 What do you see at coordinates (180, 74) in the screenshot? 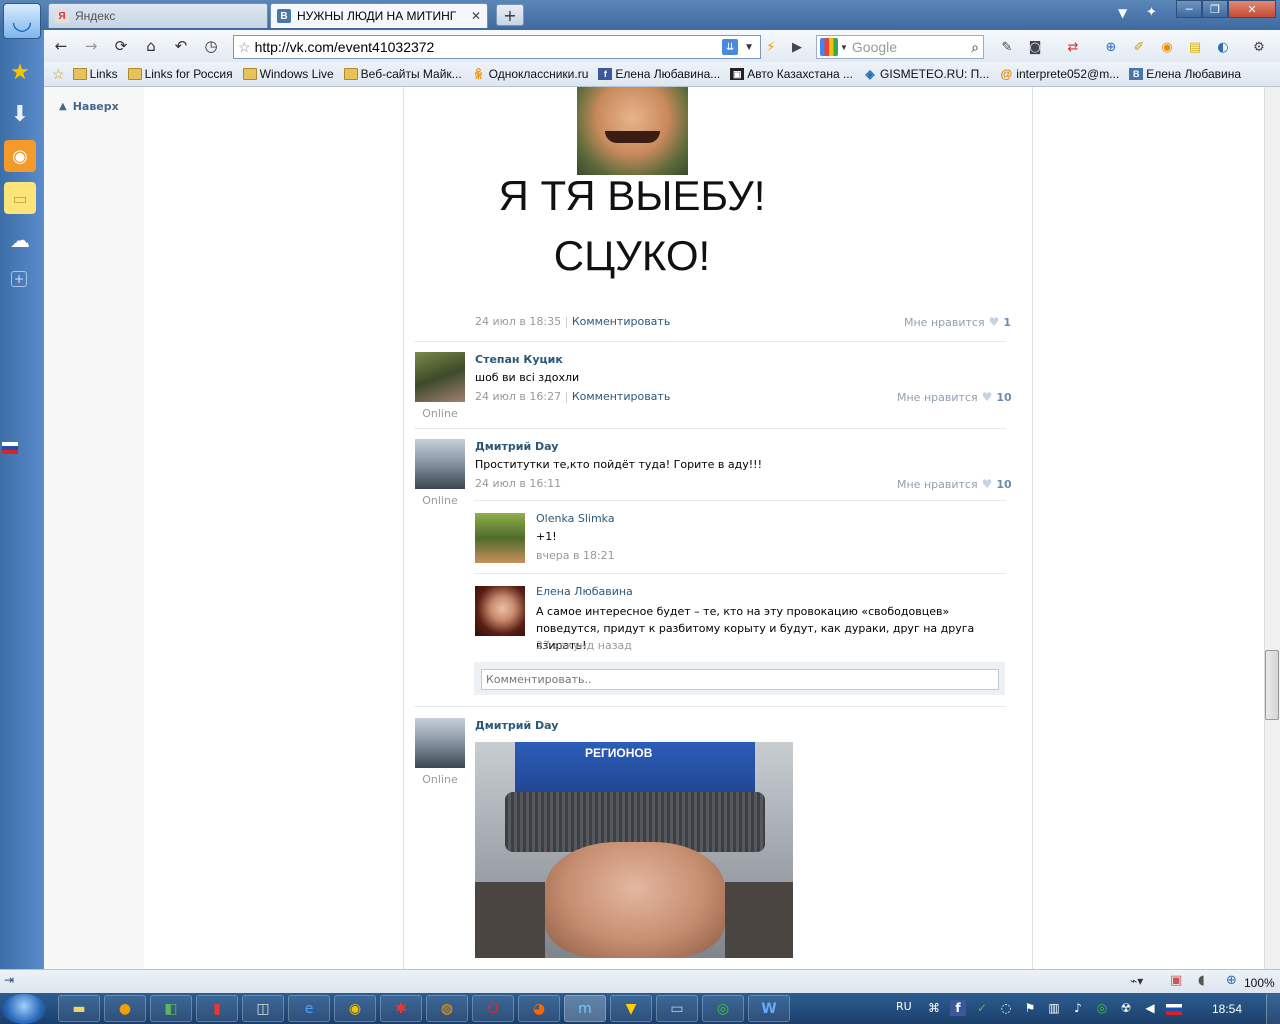
I see `bookmark-links-russia: Links for Россия` at bounding box center [180, 74].